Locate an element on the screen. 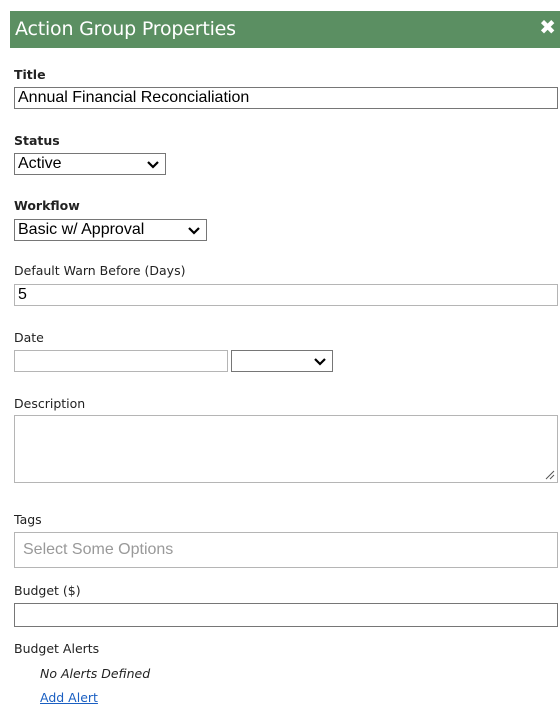 The width and height of the screenshot is (560, 707). title-input: Annual Financial Reconcialiation is located at coordinates (286, 98).